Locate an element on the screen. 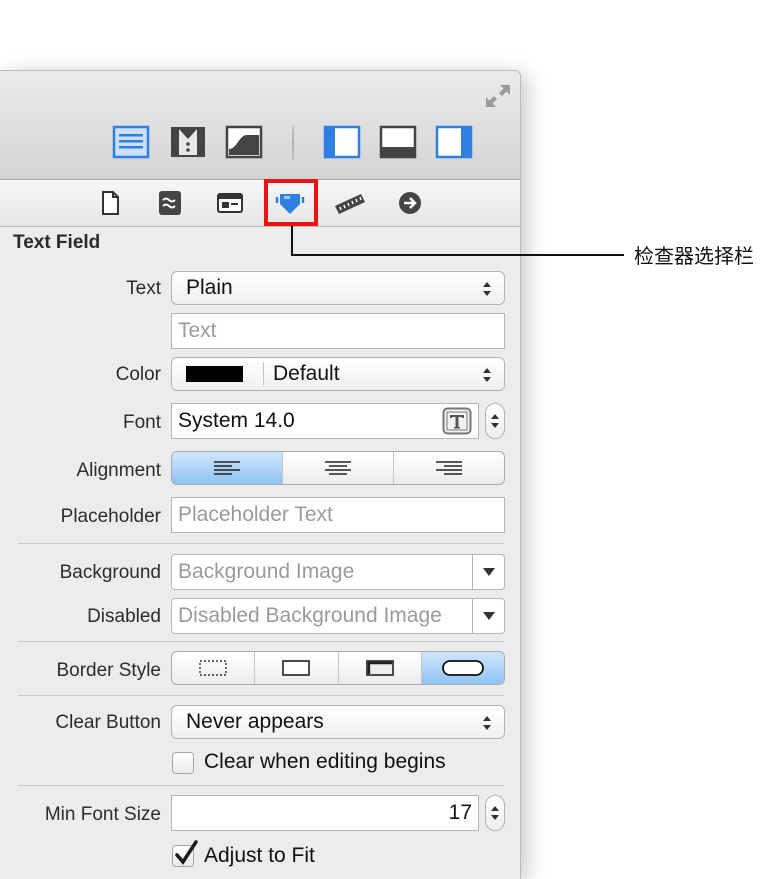 The height and width of the screenshot is (879, 780). border-line-button is located at coordinates (297, 668).